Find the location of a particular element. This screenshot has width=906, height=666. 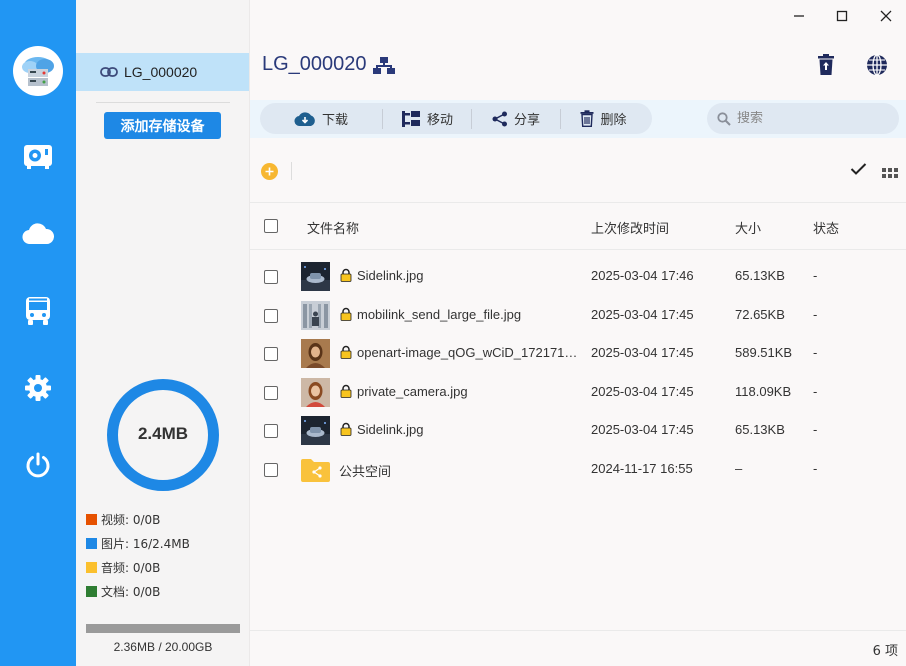

share-label: 分享 is located at coordinates (526, 120).